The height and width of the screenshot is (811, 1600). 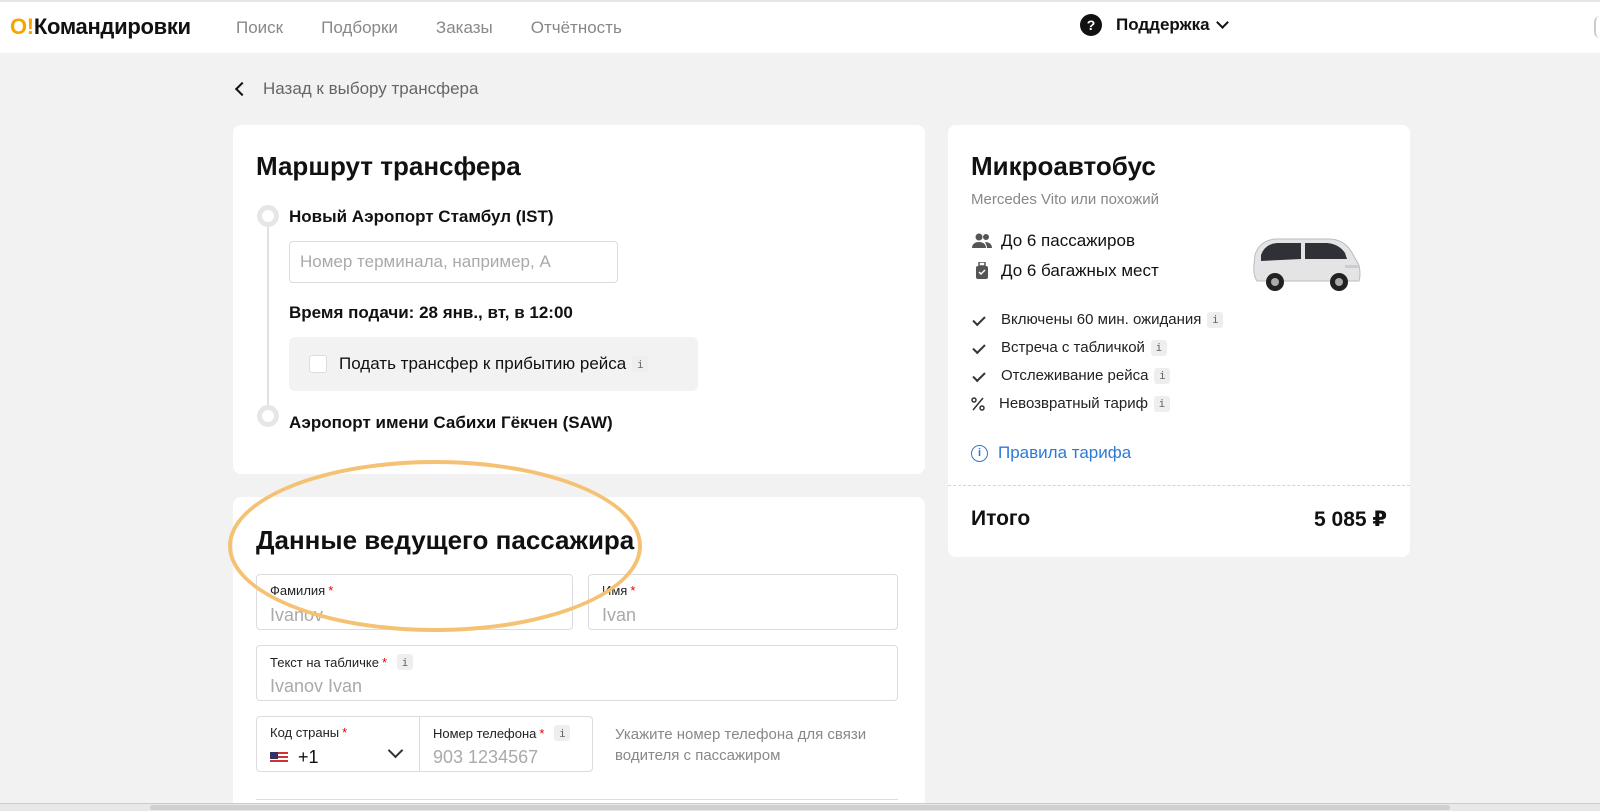 I want to click on logo-text: Командировки, so click(x=112, y=26).